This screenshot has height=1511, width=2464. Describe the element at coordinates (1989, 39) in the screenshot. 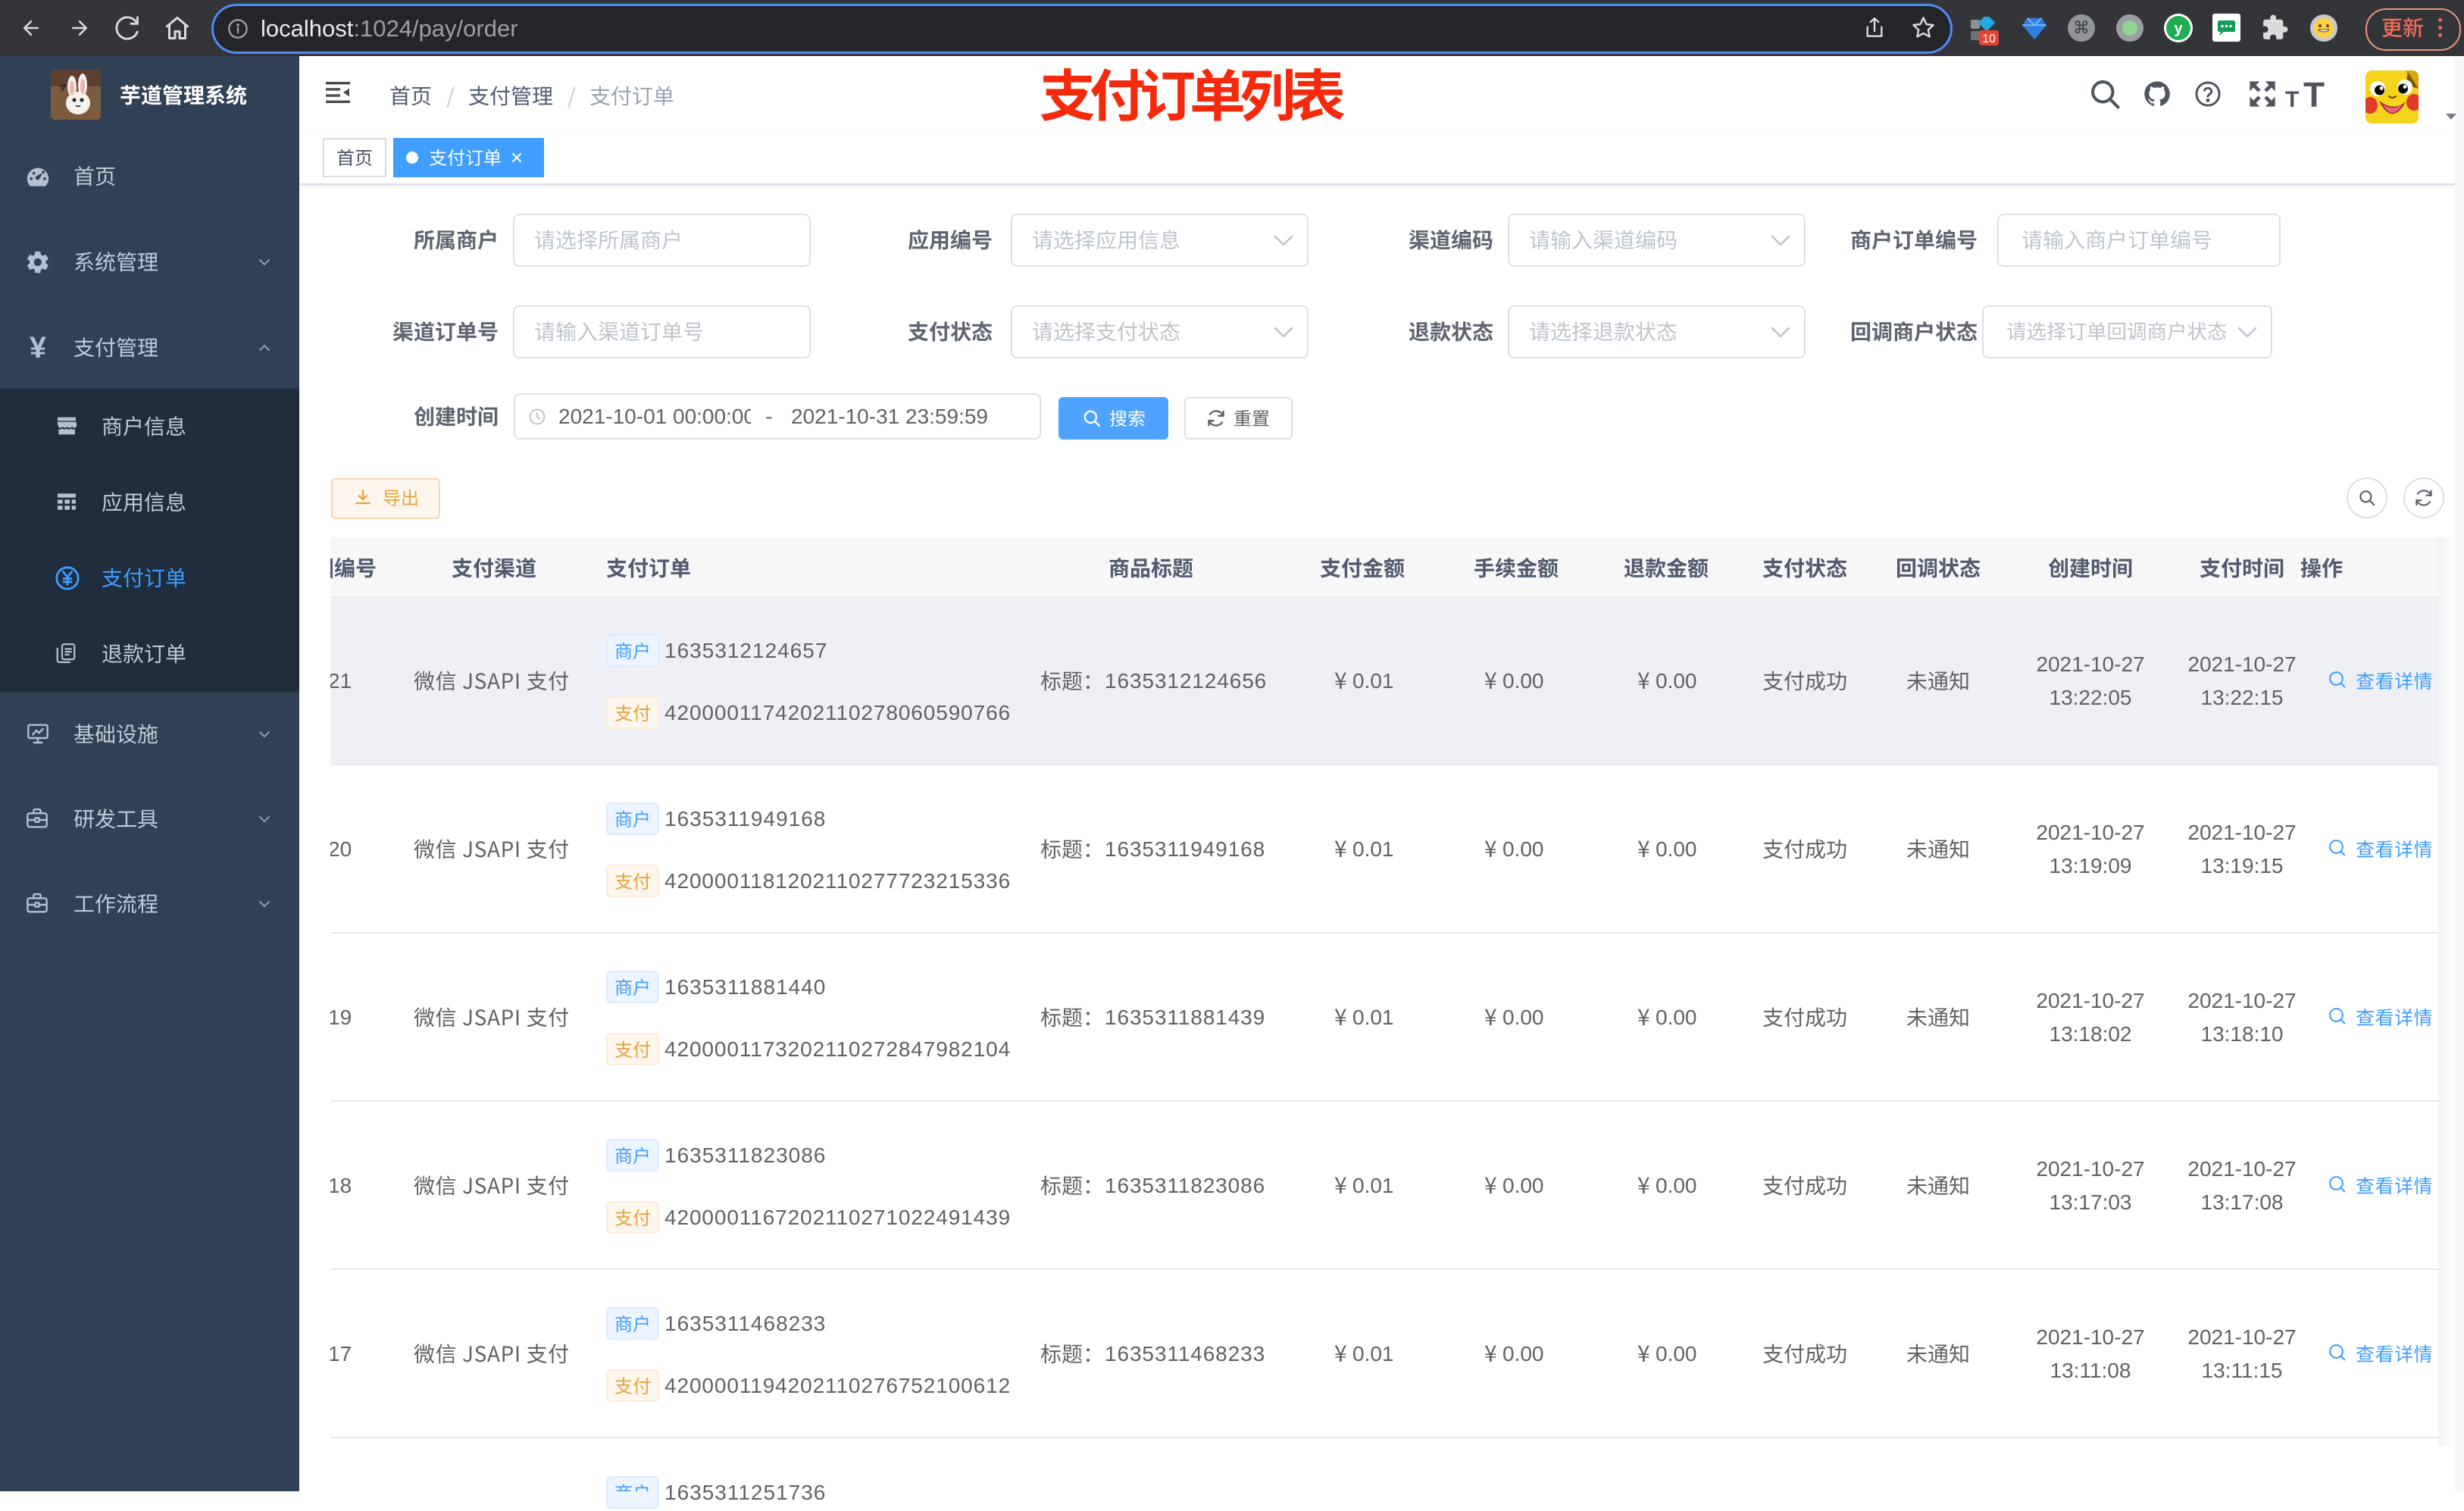

I see `svg-text: 10` at that location.